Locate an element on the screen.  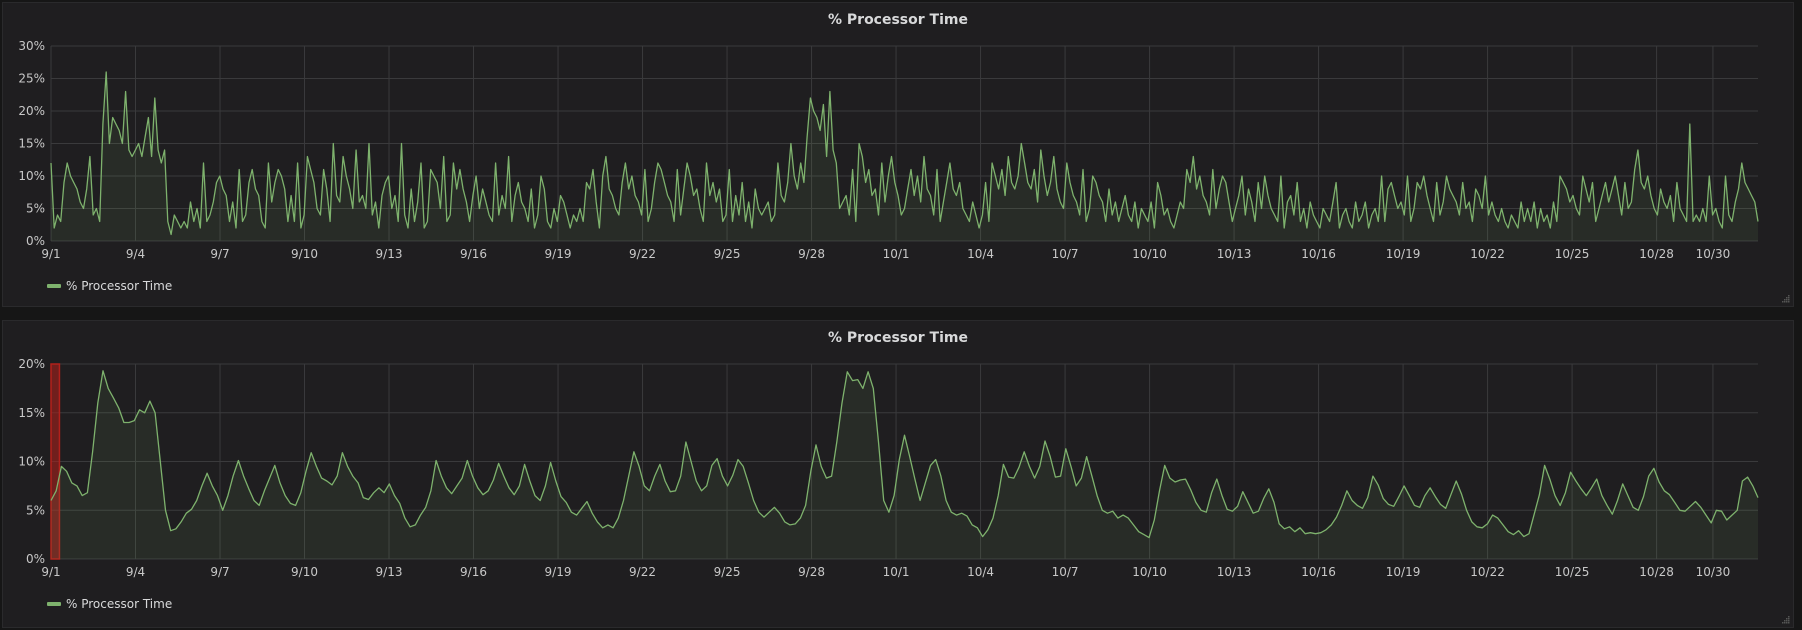
y-tick-label: 30% is located at coordinates (31, 46).